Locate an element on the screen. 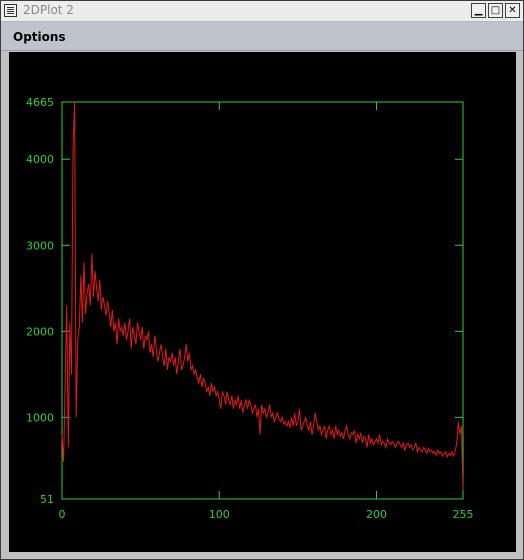  menu-bar: Options is located at coordinates (262, 36).